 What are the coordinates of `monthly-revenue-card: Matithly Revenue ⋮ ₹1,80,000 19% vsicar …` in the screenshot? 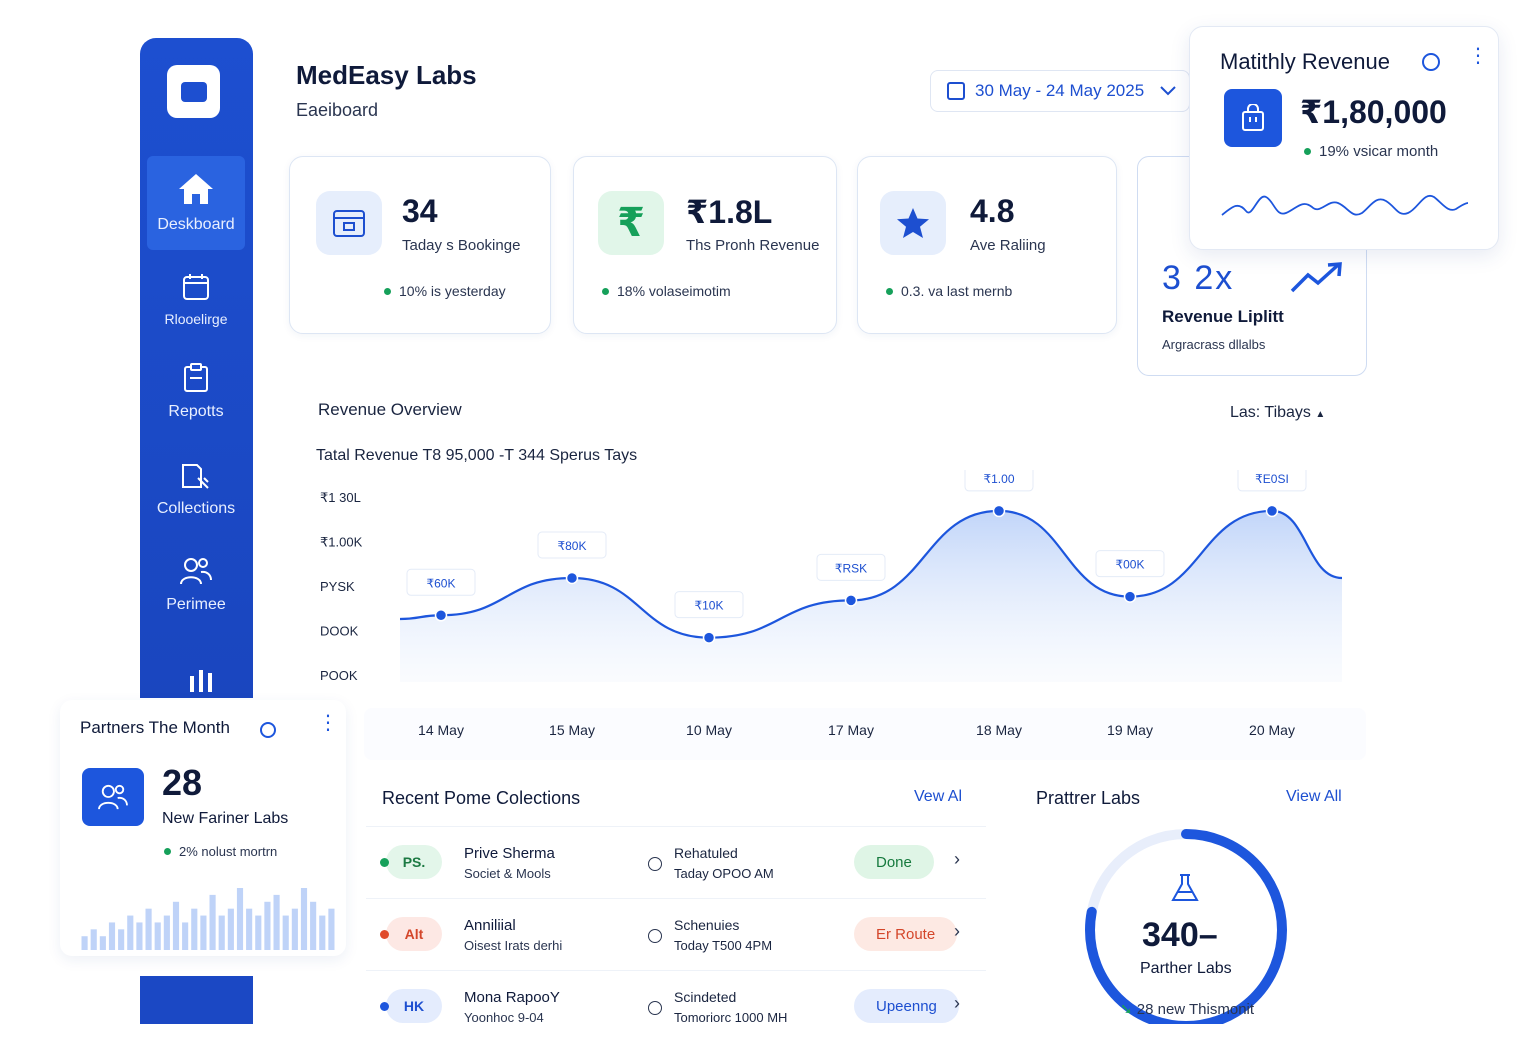 It's located at (1344, 138).